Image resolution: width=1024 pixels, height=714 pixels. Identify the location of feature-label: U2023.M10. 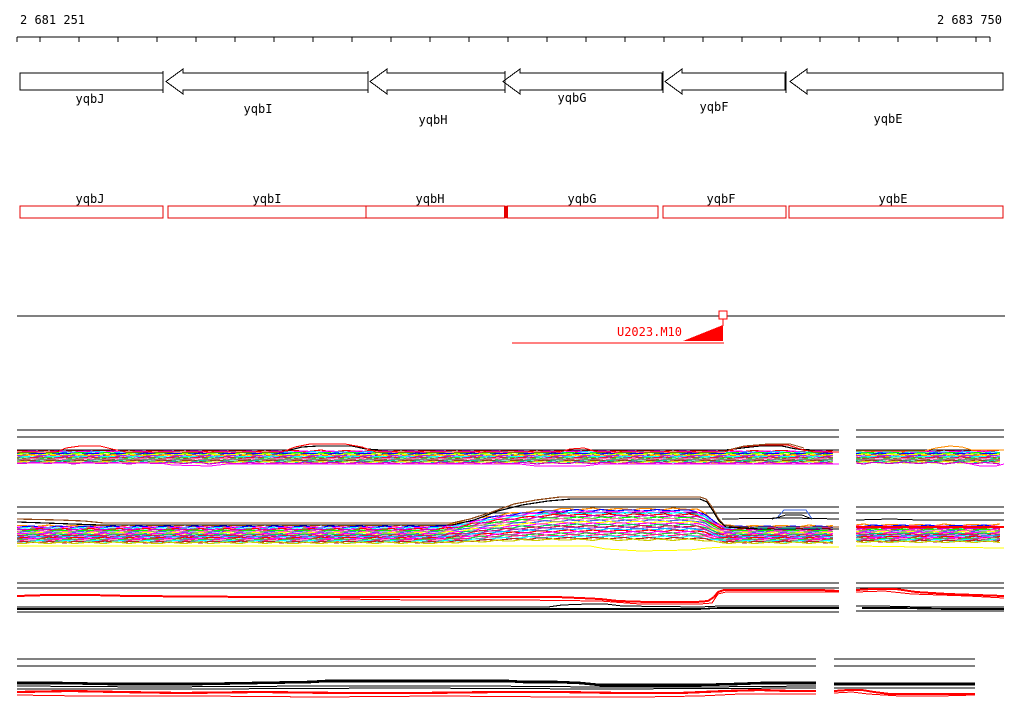
(649, 332).